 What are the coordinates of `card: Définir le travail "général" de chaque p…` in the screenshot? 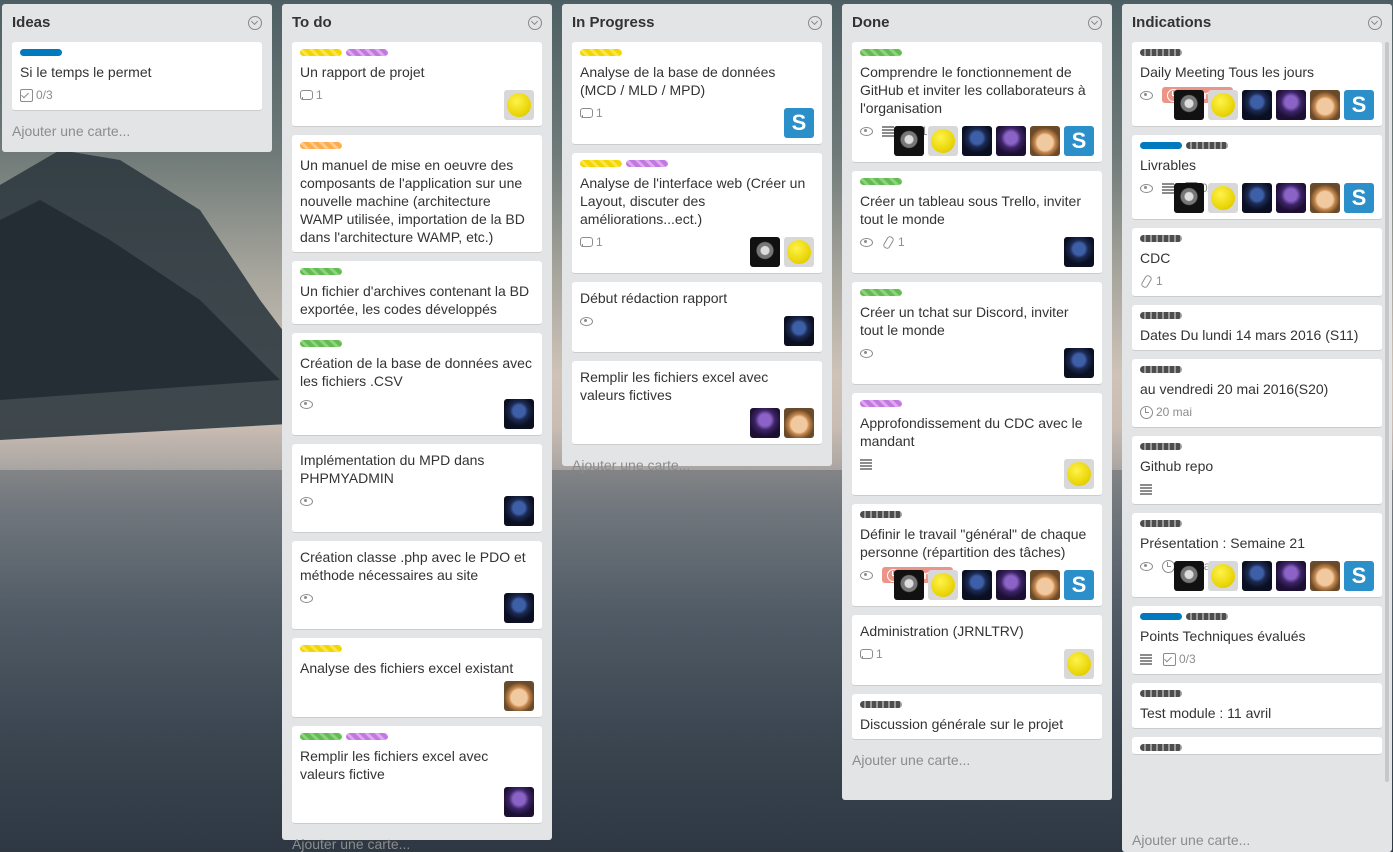 It's located at (977, 555).